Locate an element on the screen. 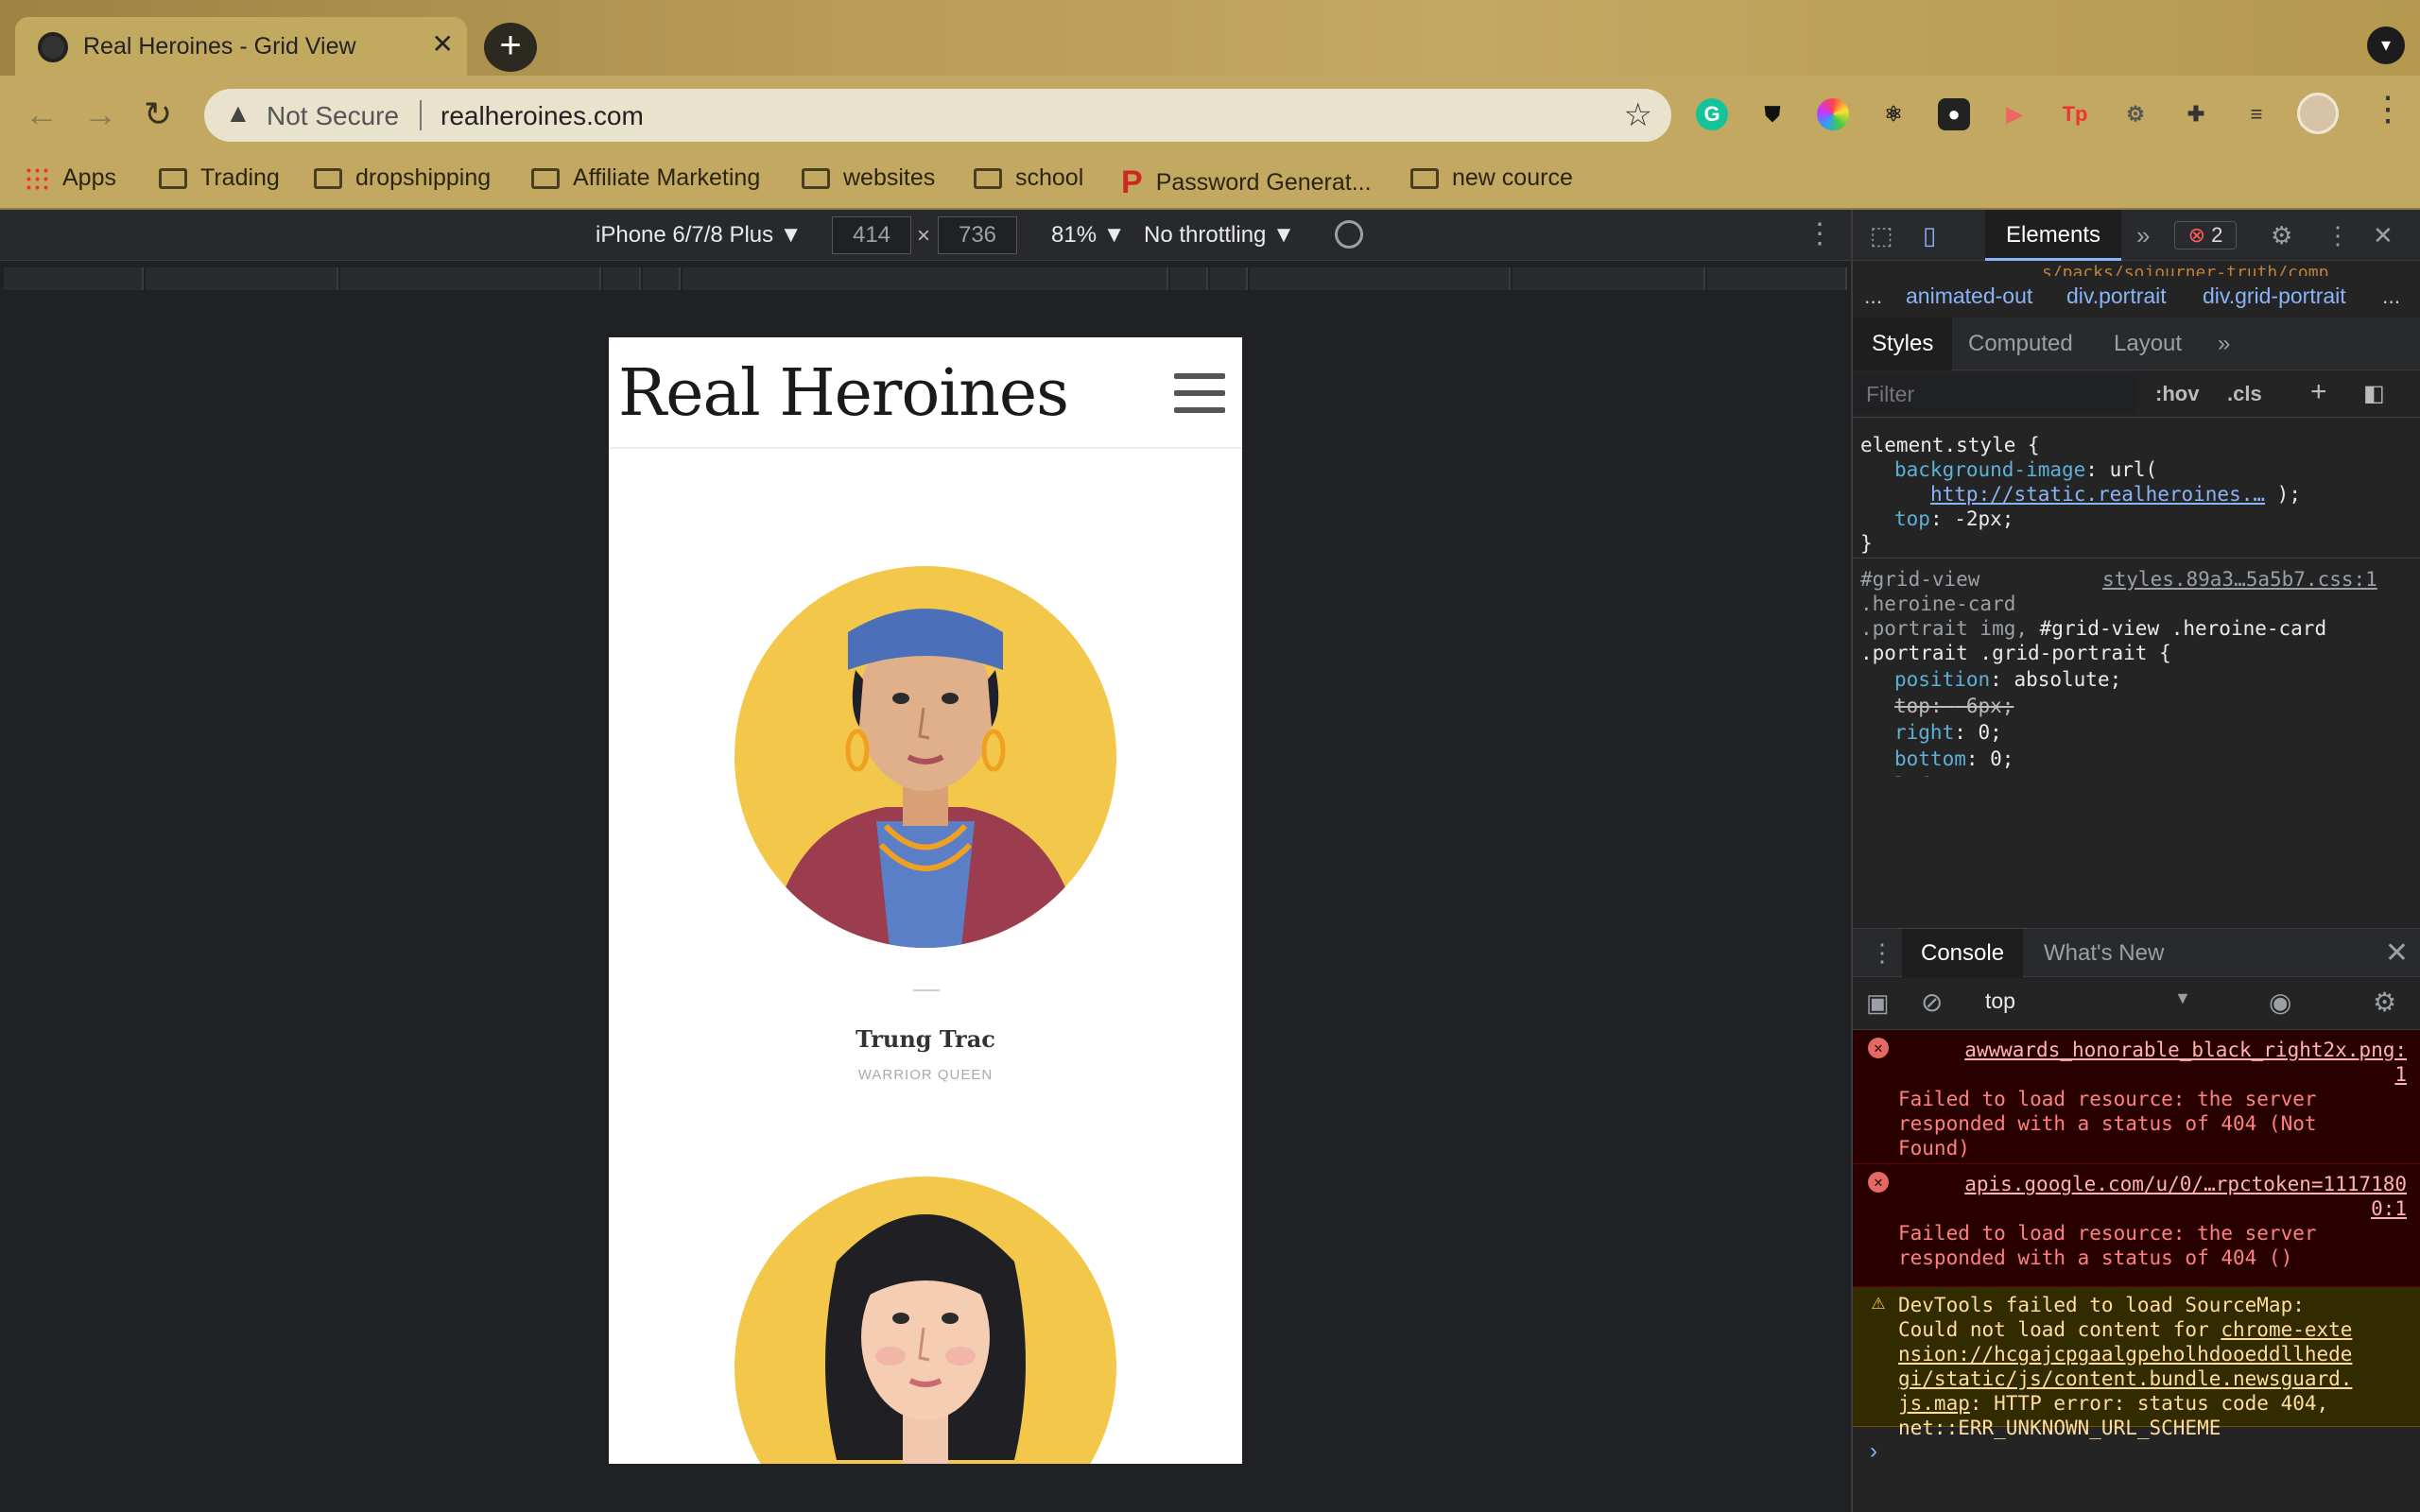 The image size is (2420, 1512). css-declaration: top: -6px; is located at coordinates (1954, 706).